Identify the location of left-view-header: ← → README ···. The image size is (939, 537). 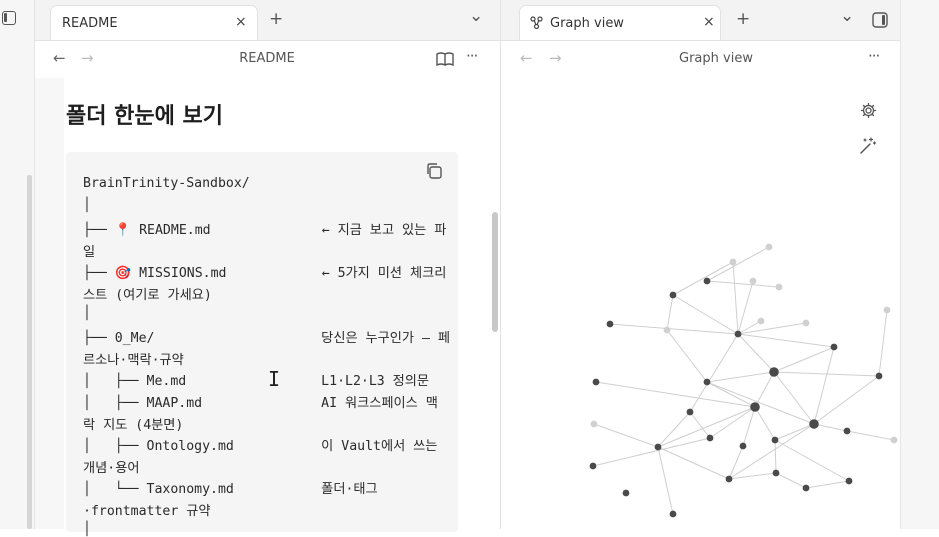
(267, 59).